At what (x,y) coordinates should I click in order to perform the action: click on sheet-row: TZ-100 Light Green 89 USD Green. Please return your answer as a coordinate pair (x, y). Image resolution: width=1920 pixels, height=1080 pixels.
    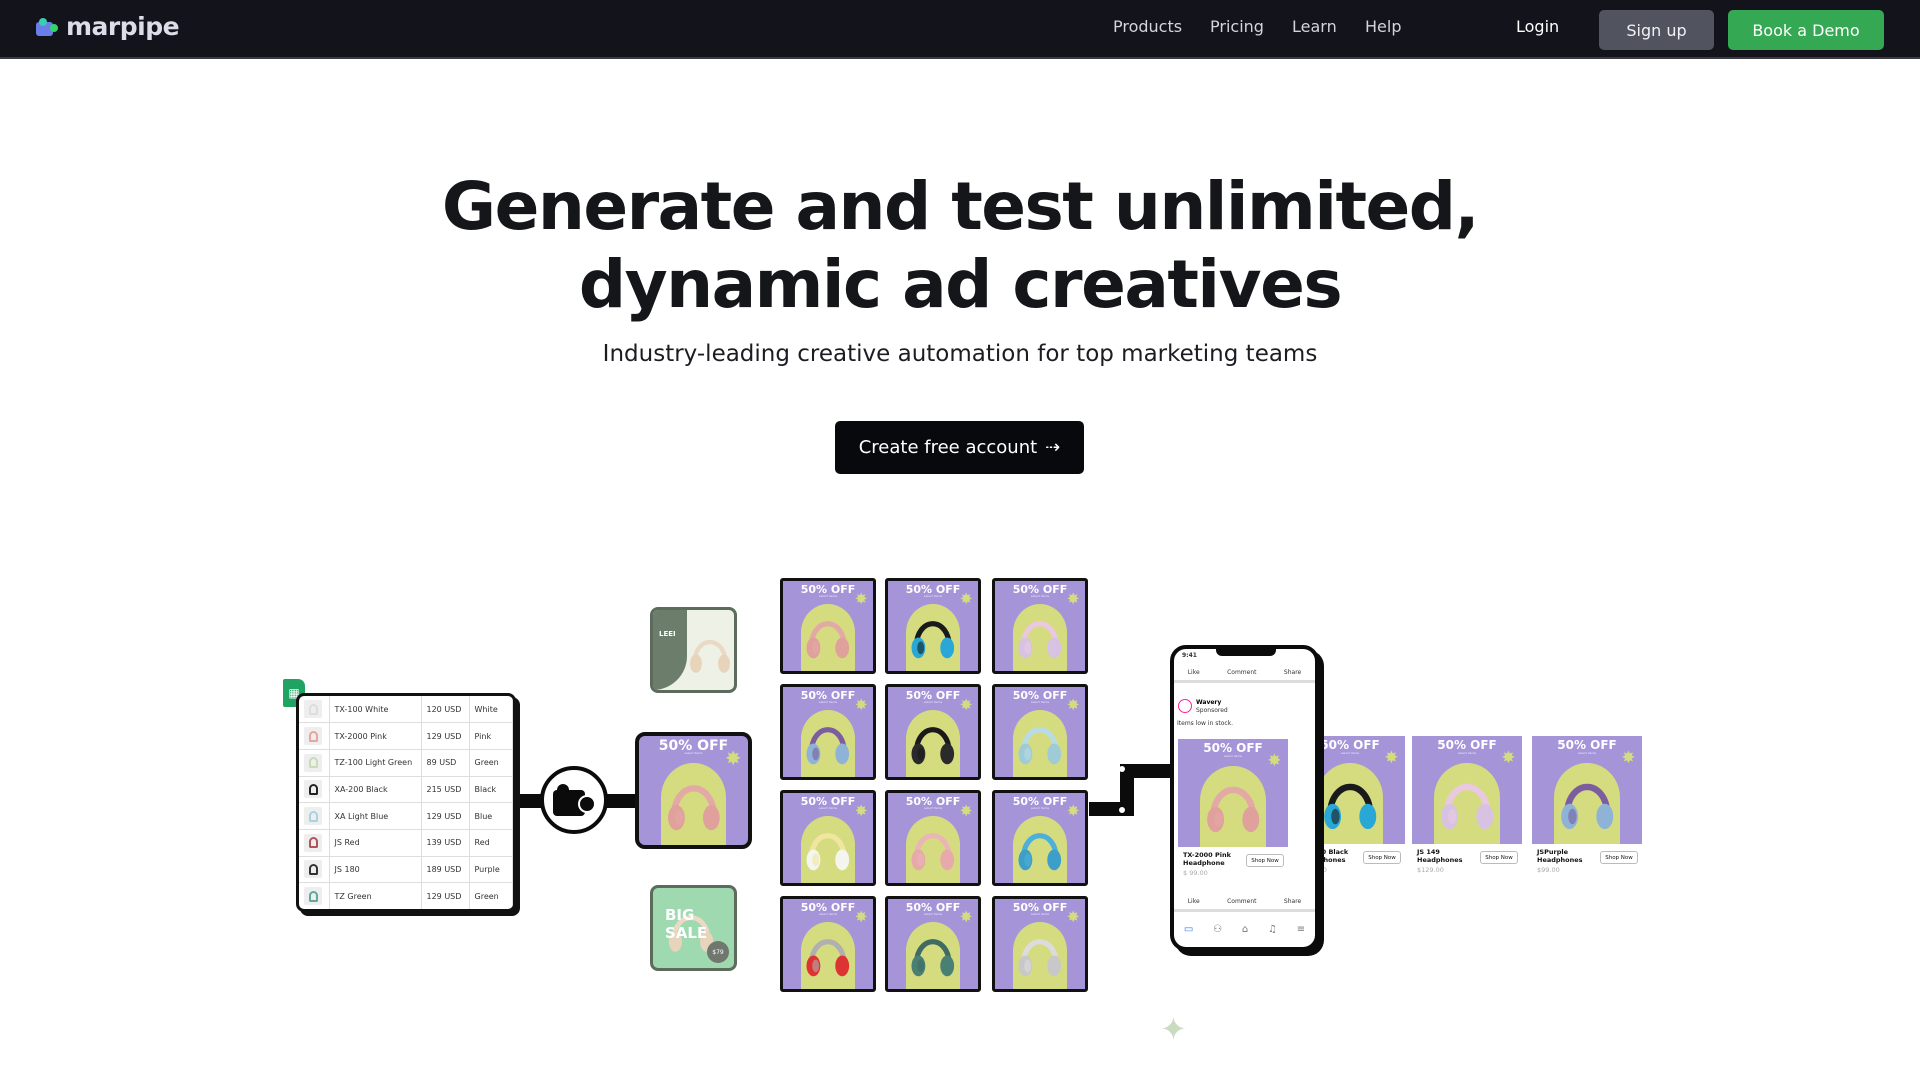
    Looking at the image, I should click on (406, 763).